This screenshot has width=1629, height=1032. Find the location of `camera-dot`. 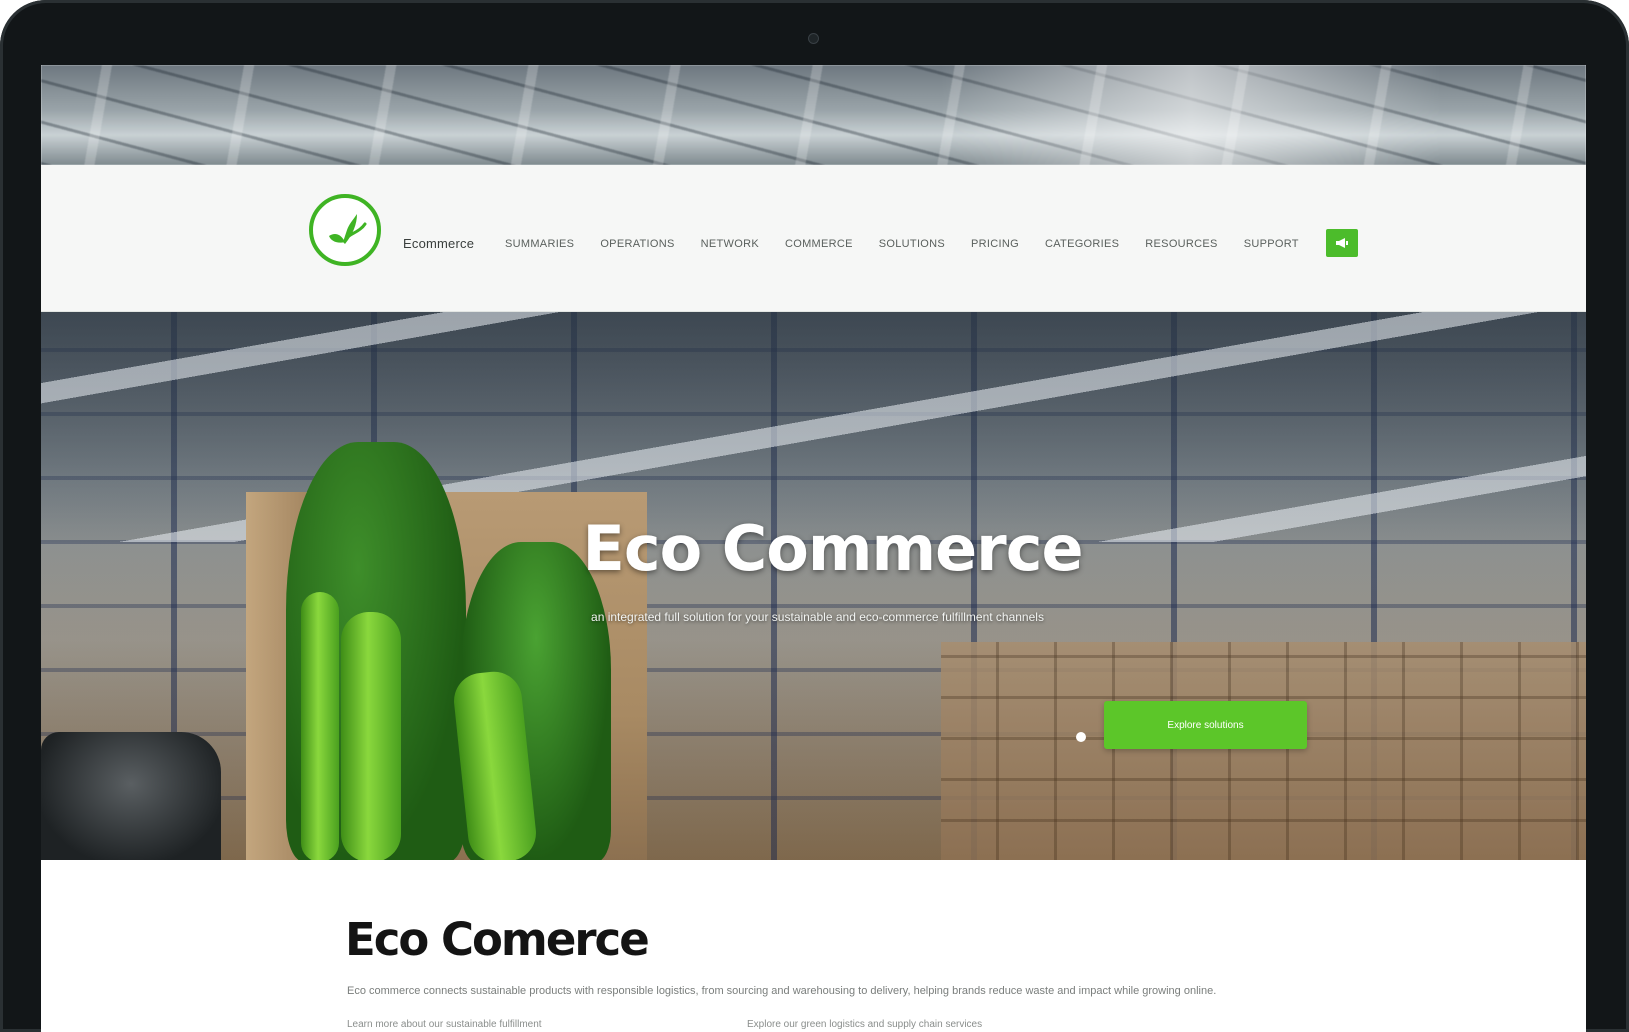

camera-dot is located at coordinates (813, 38).